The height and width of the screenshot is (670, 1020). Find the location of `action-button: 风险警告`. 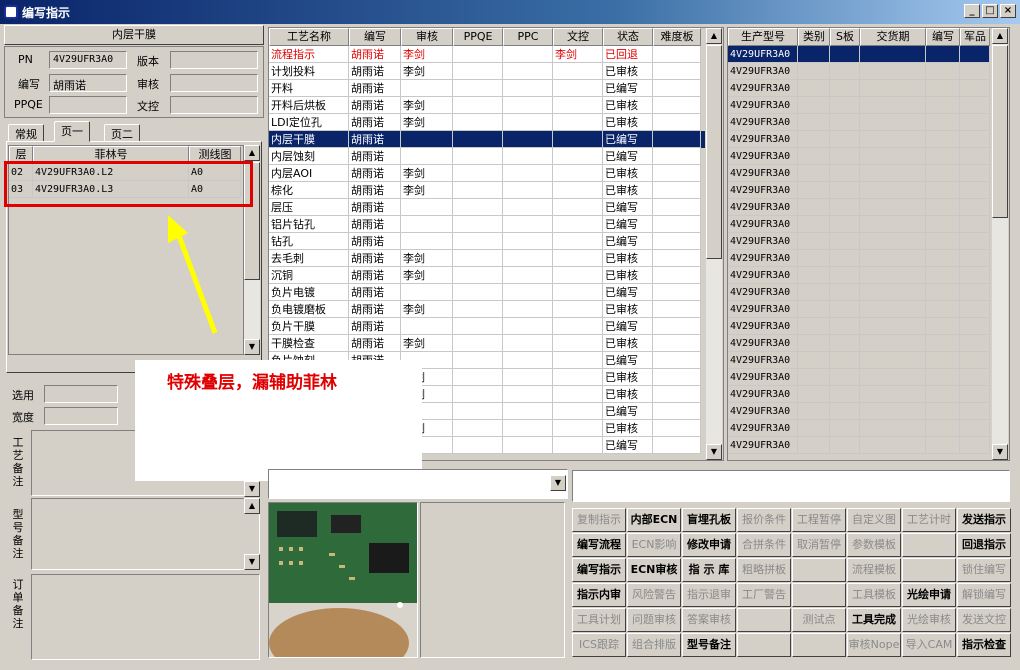

action-button: 风险警告 is located at coordinates (654, 595).